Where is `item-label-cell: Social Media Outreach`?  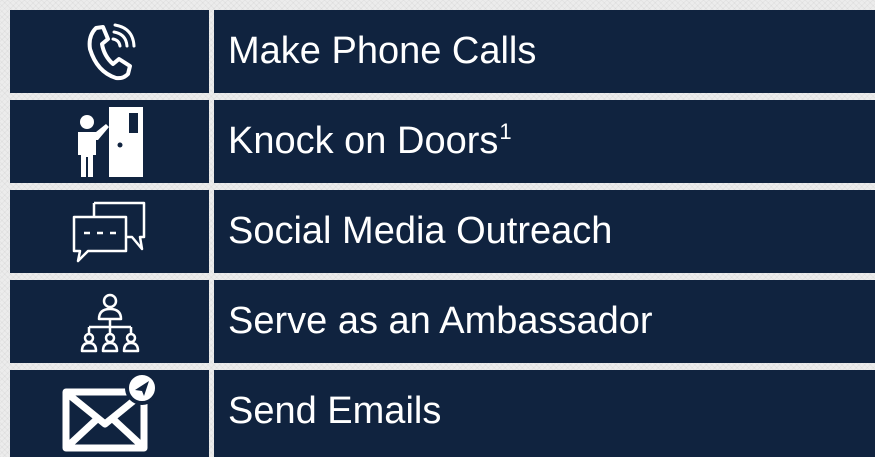
item-label-cell: Social Media Outreach is located at coordinates (544, 231).